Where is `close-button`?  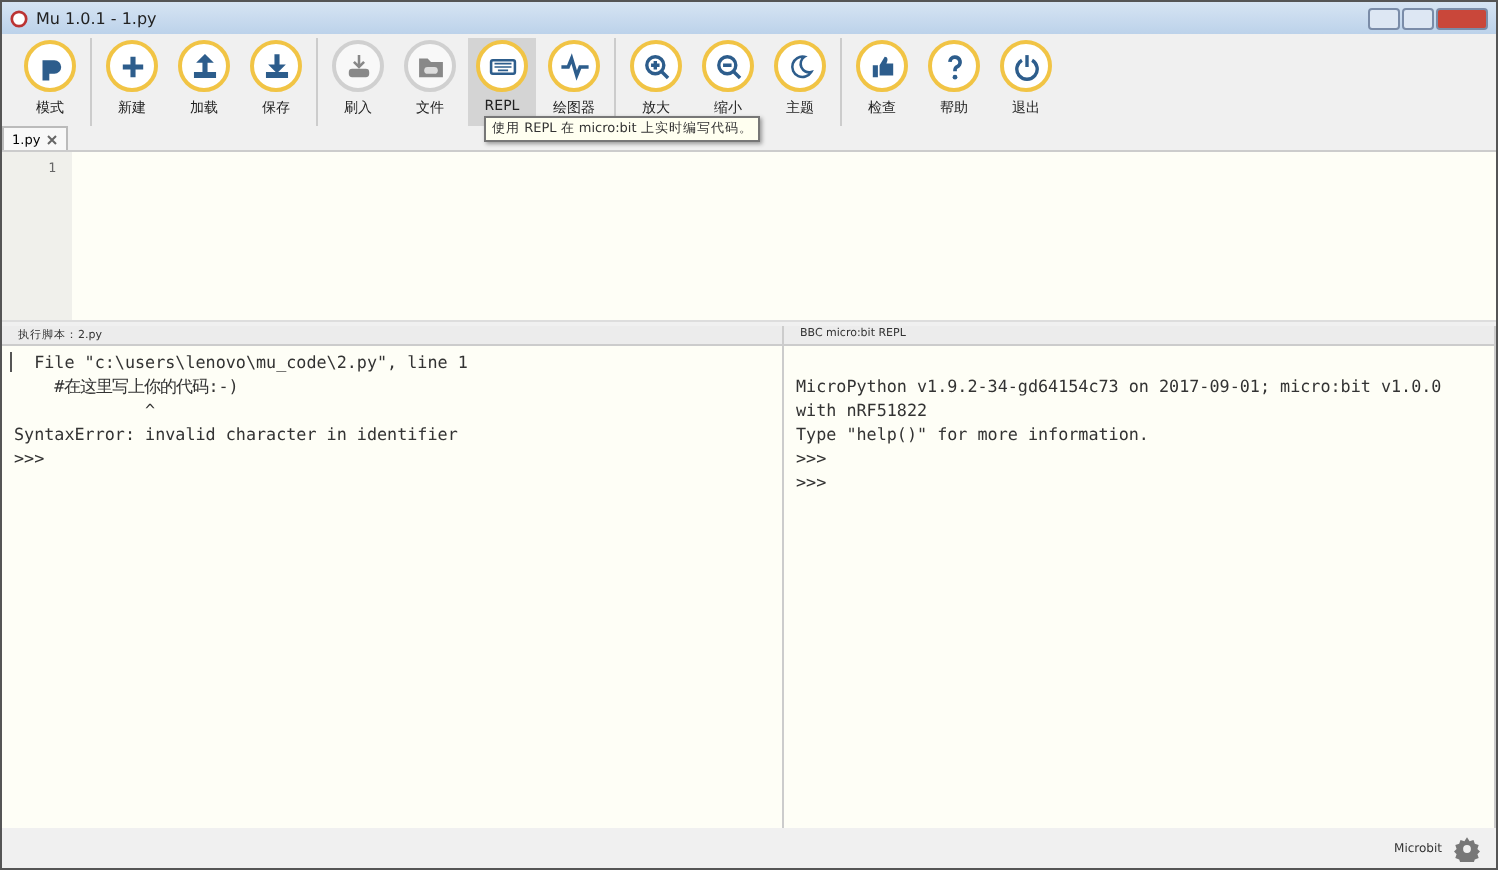 close-button is located at coordinates (1462, 18).